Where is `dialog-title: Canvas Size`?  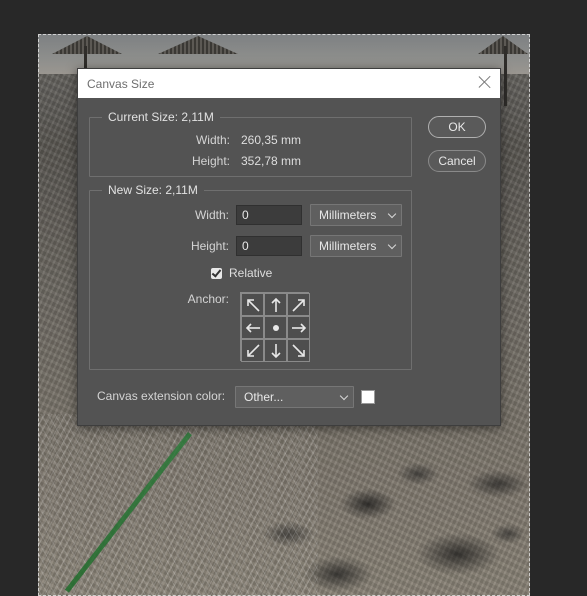
dialog-title: Canvas Size is located at coordinates (121, 84).